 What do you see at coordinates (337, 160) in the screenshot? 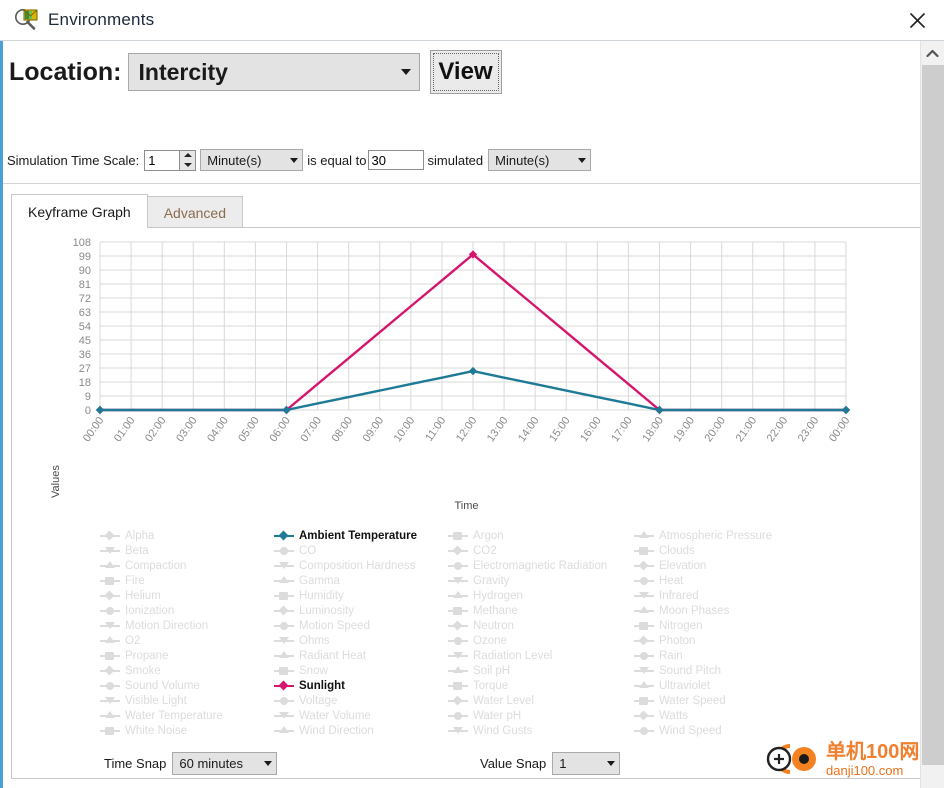
I see `sim-middle-text: is equal to` at bounding box center [337, 160].